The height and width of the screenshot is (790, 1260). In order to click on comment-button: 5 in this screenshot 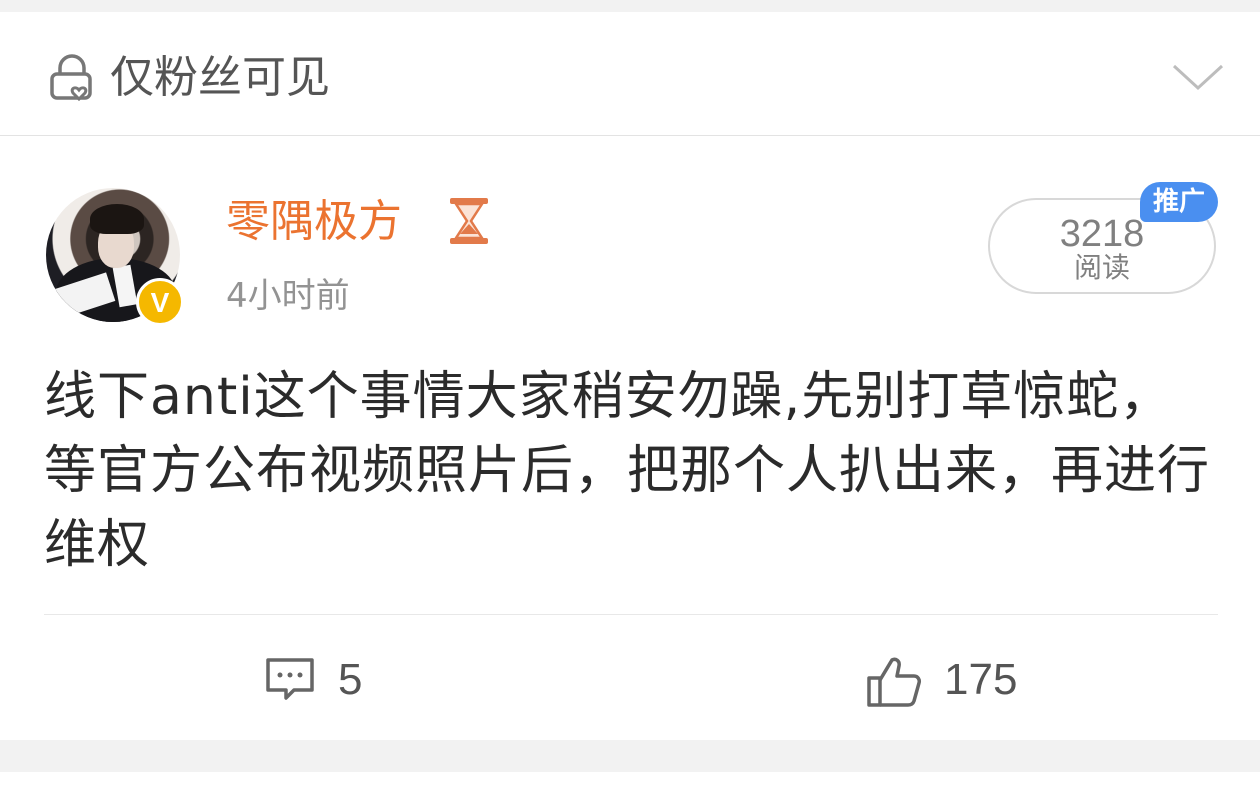, I will do `click(334, 680)`.